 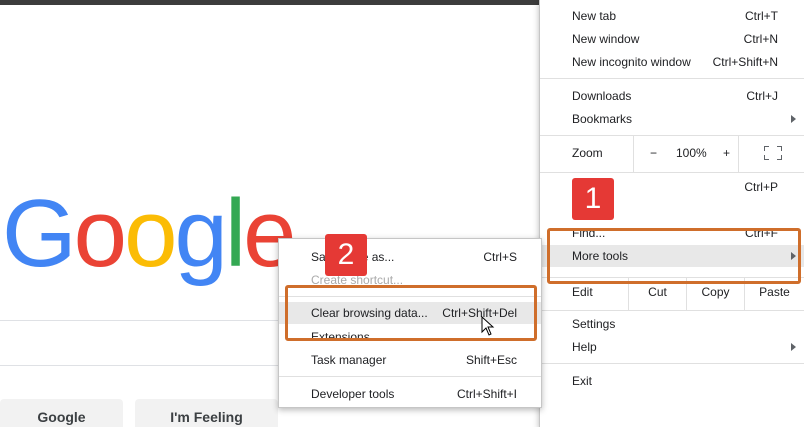 I want to click on menu-item-exit: Exit, so click(x=672, y=381).